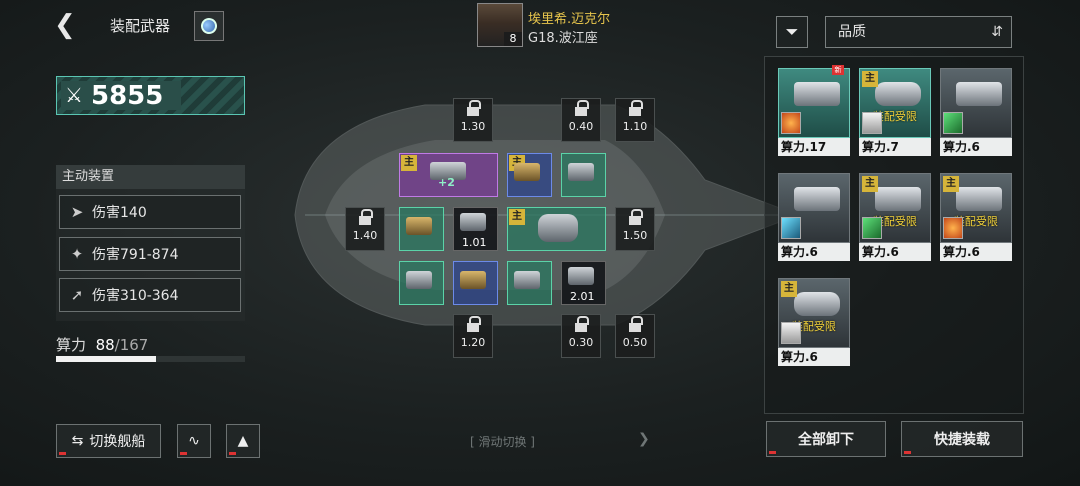  Describe the element at coordinates (852, 32) in the screenshot. I see `sort-label: 品质` at that location.